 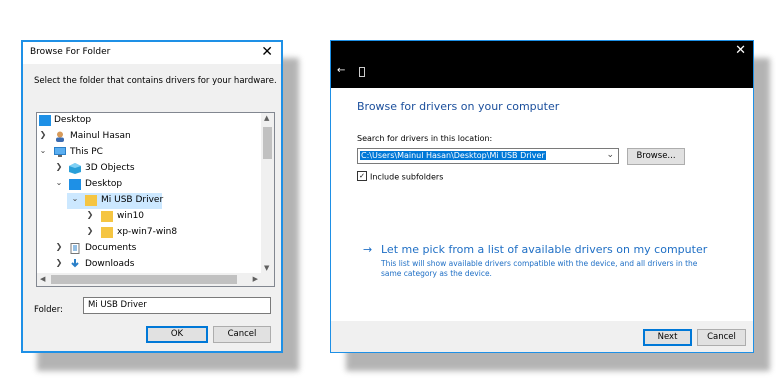 I want to click on download-icon, so click(x=75, y=264).